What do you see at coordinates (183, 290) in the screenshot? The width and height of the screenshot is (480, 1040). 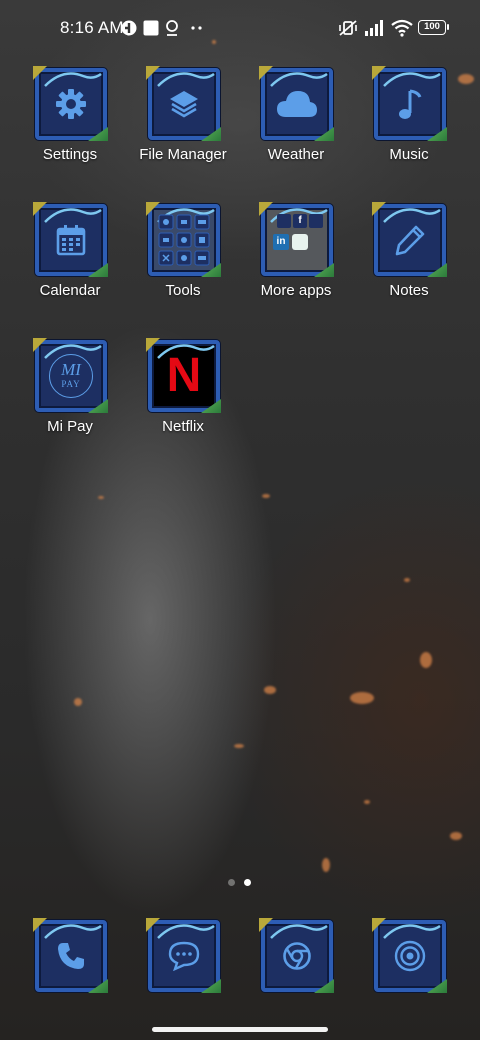 I see `app-label: Tools` at bounding box center [183, 290].